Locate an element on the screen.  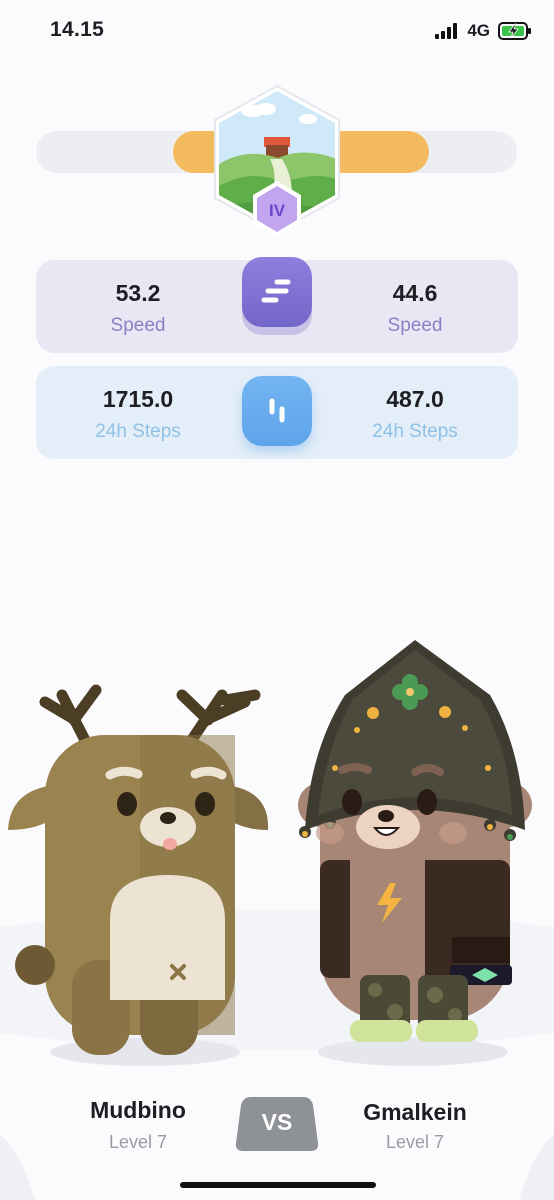
speed-icon-button is located at coordinates (277, 292).